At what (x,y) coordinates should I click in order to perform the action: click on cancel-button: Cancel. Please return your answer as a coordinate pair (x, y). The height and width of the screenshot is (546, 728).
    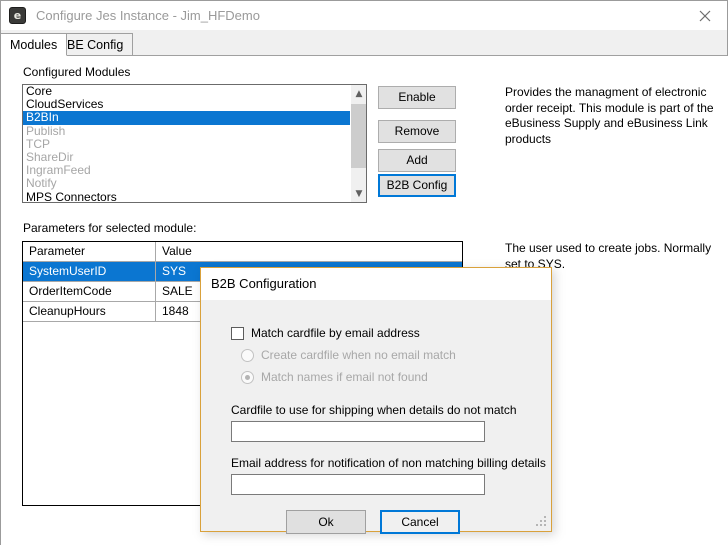
    Looking at the image, I should click on (420, 522).